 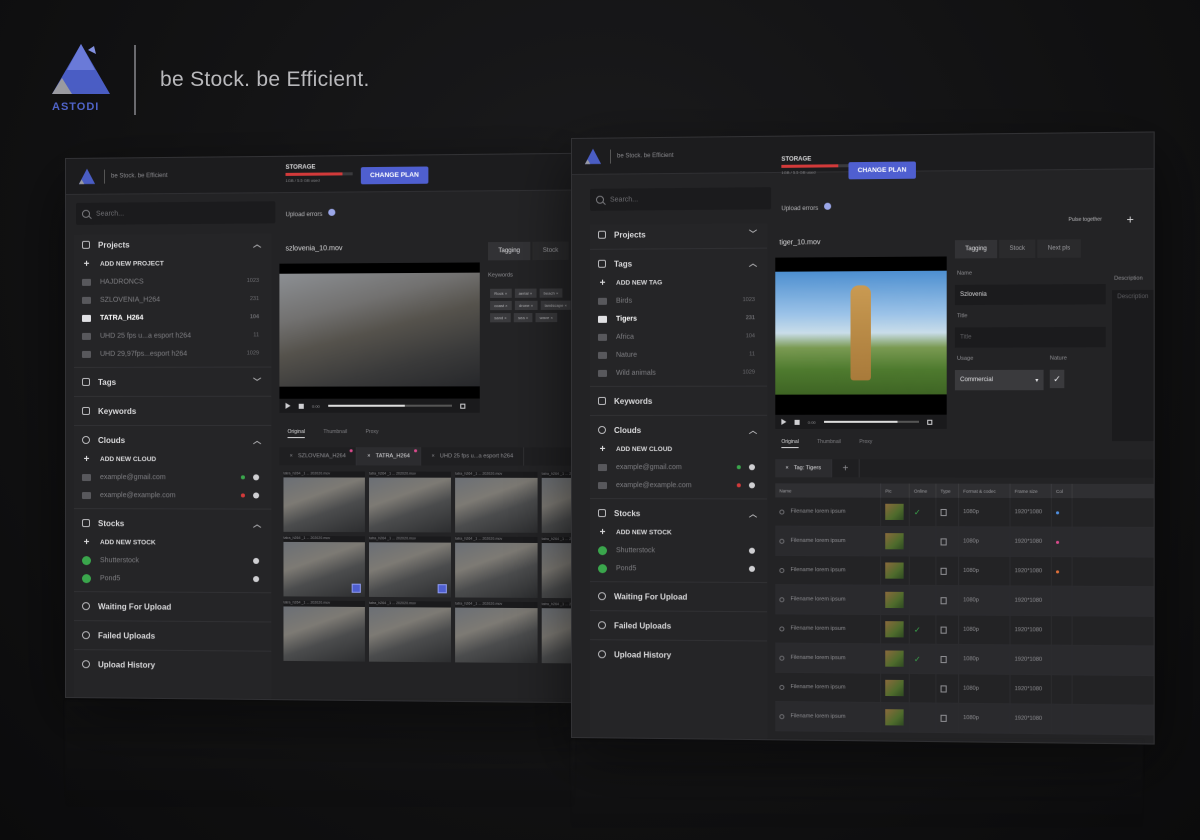 I want to click on project-item: SZLOVENIA_H264 231, so click(x=172, y=299).